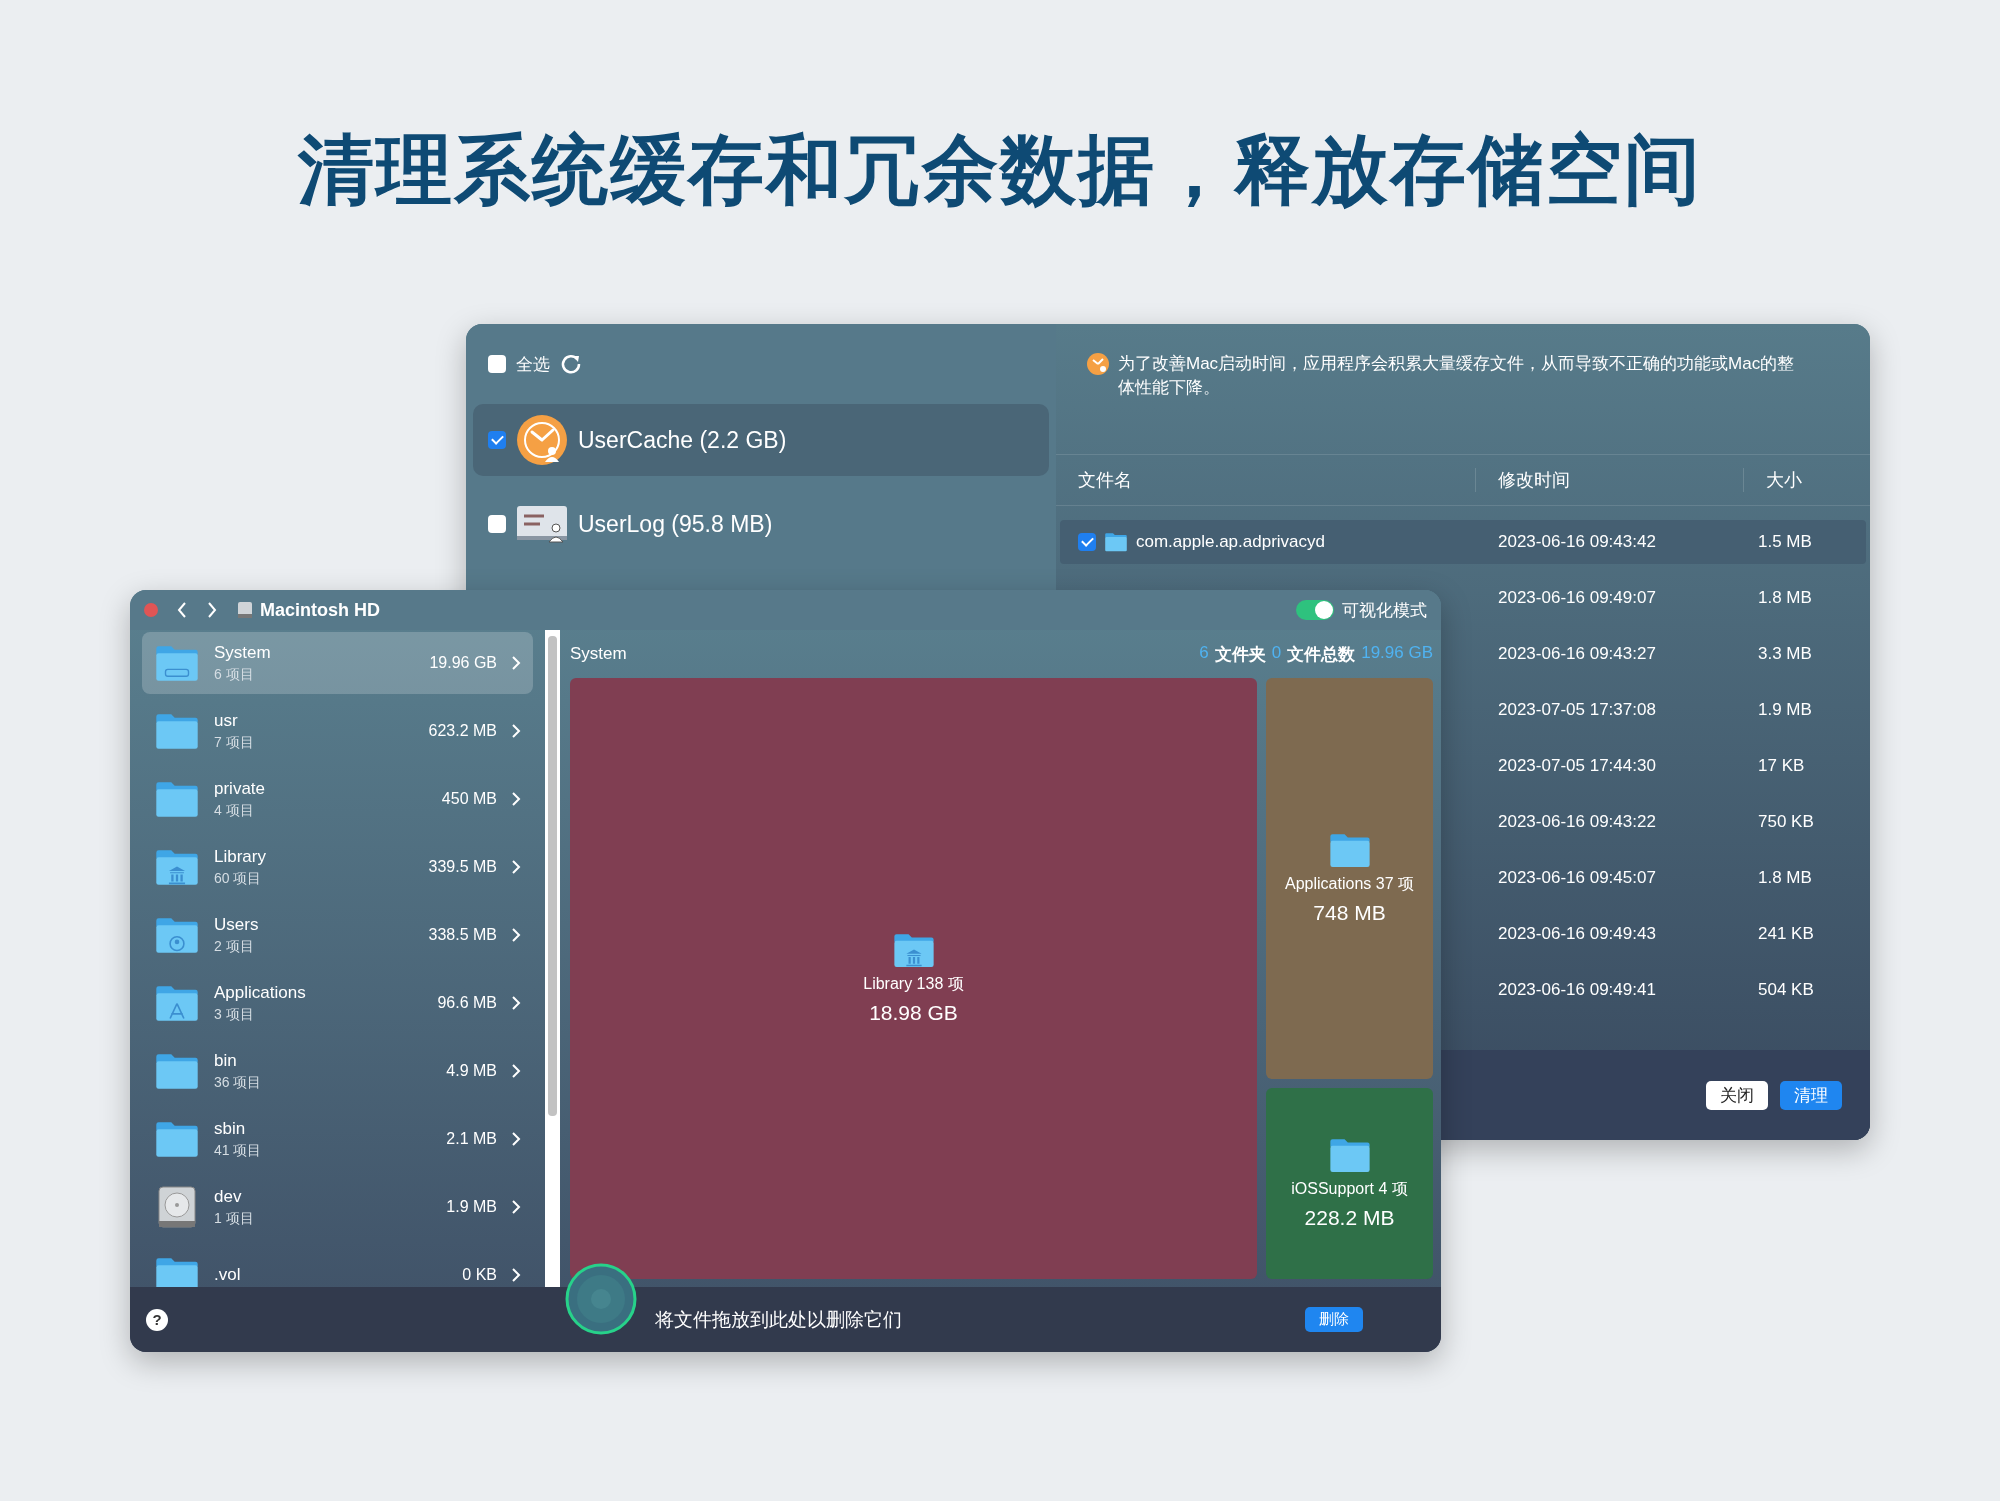  What do you see at coordinates (1349, 879) in the screenshot?
I see `treemap-tile: Applications 37 项 748 MB` at bounding box center [1349, 879].